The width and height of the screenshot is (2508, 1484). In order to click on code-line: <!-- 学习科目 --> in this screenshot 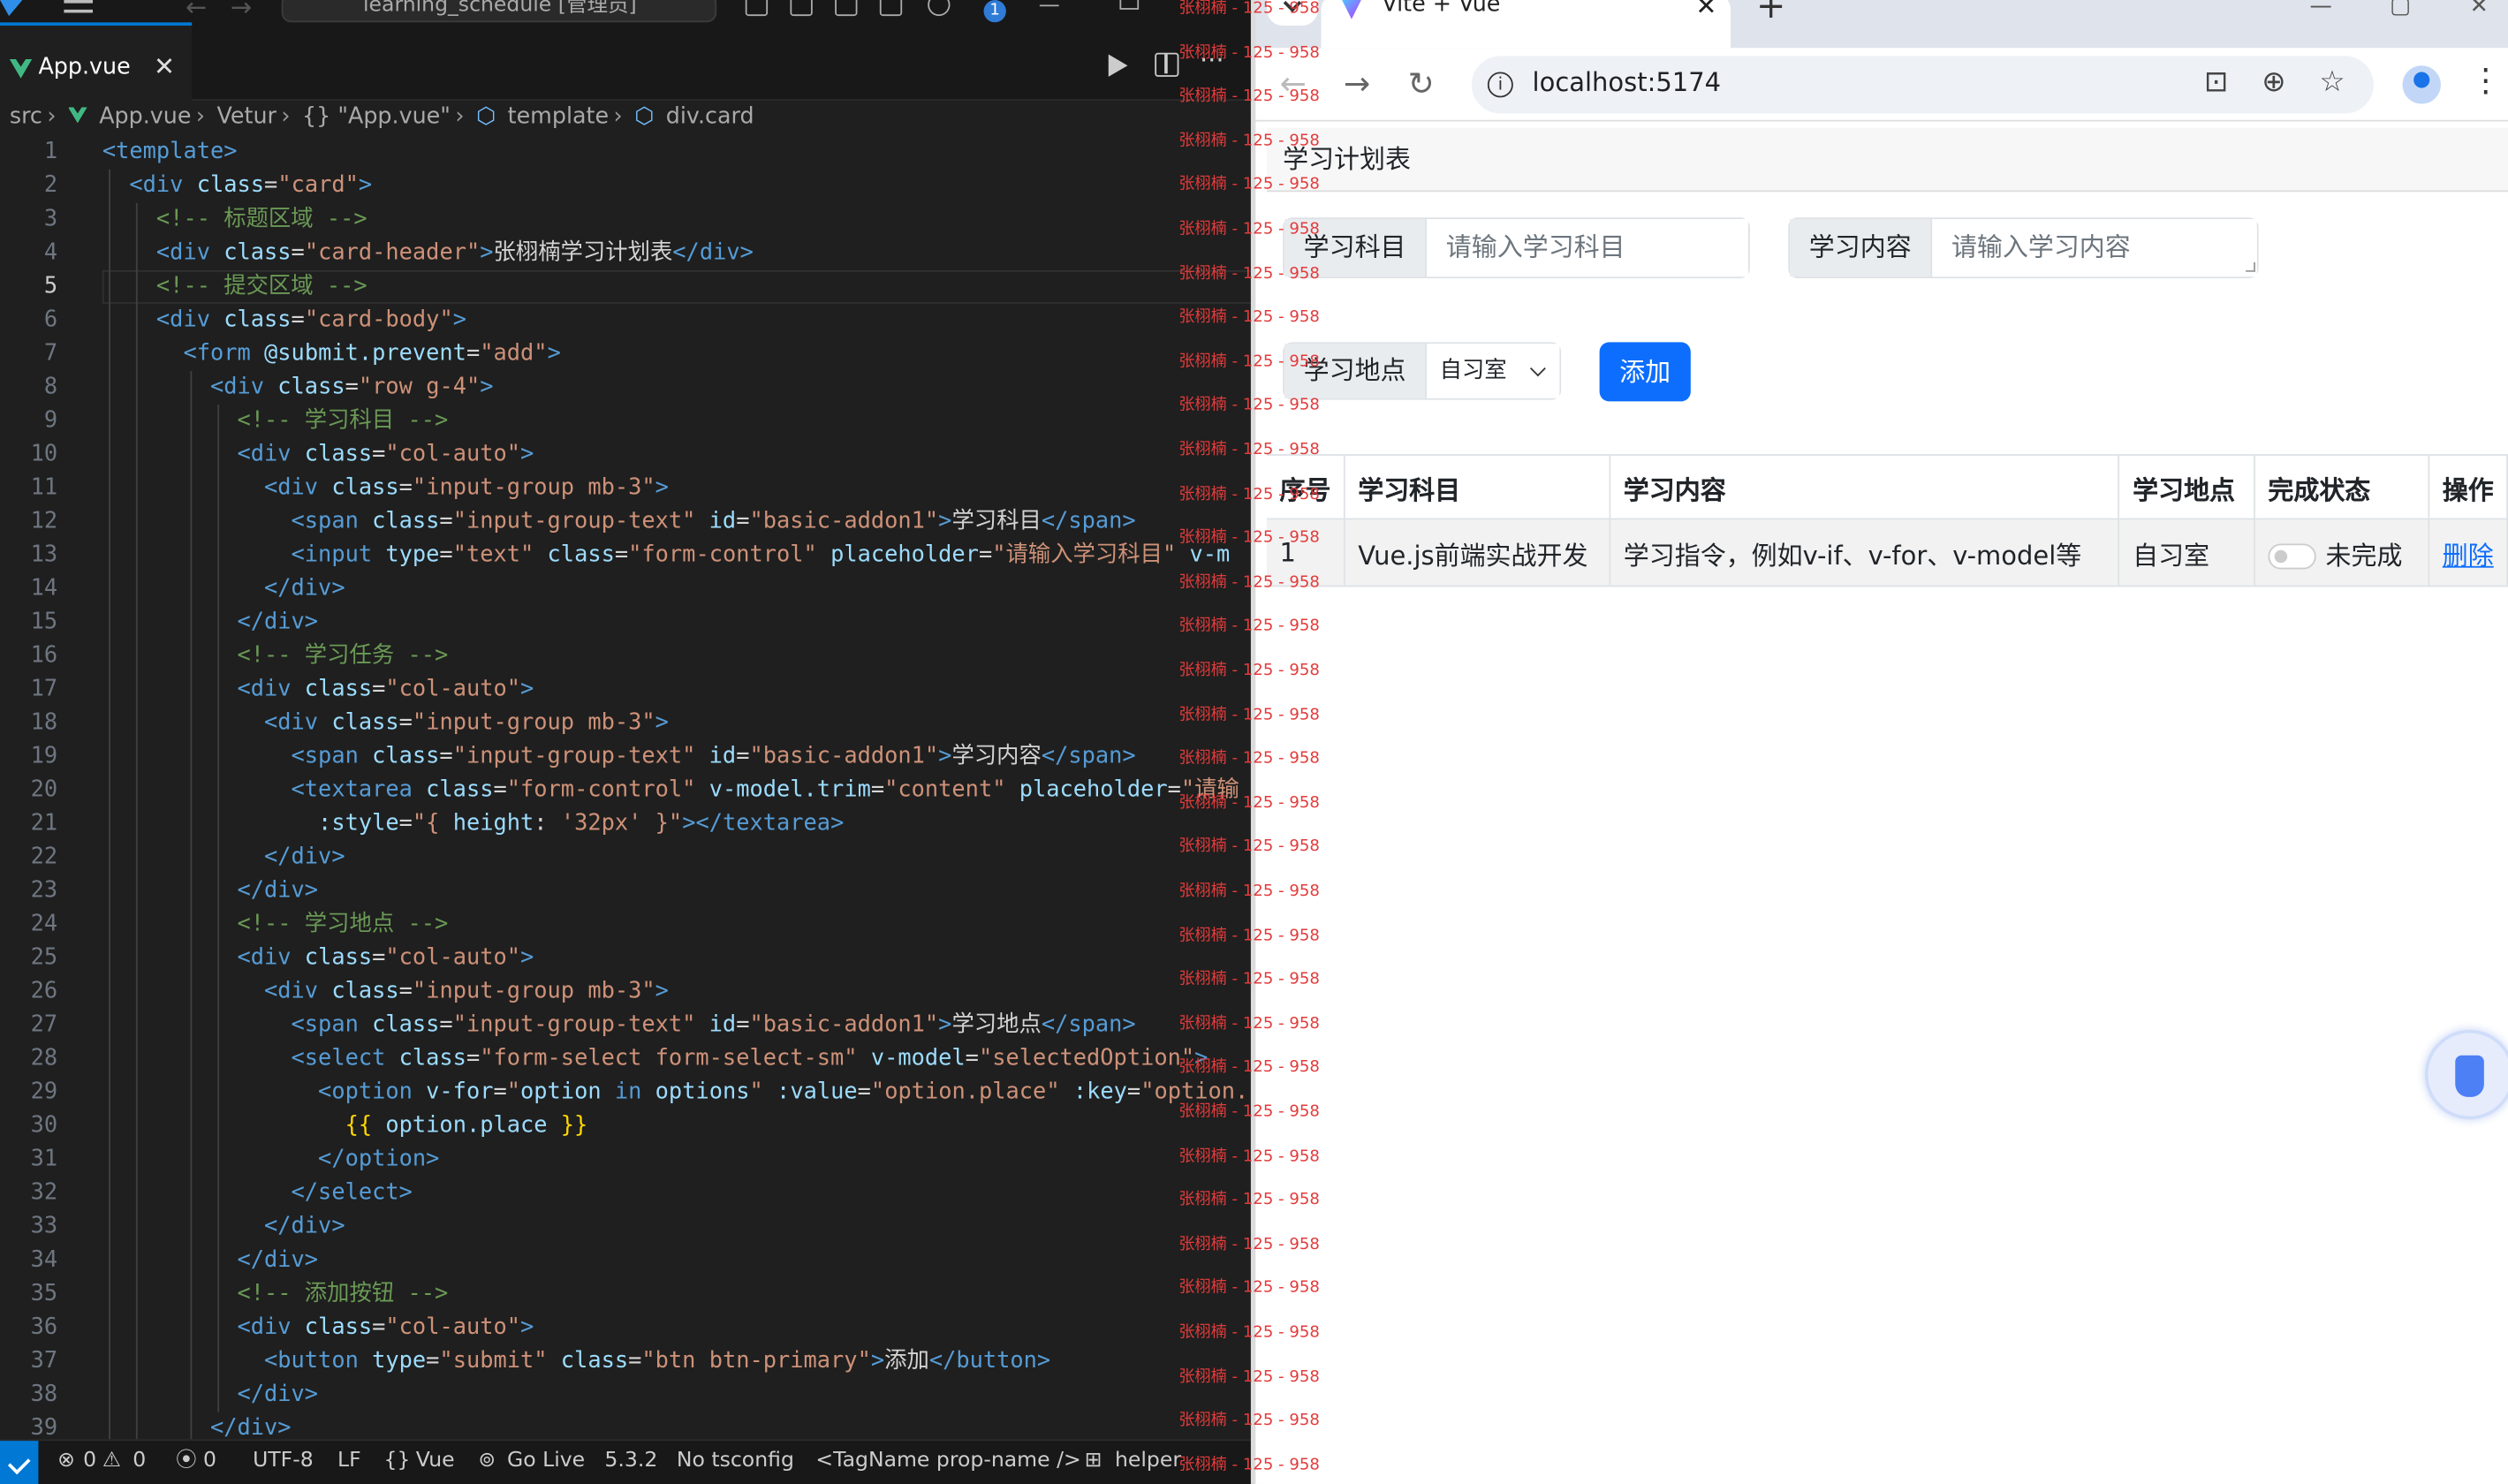, I will do `click(678, 421)`.